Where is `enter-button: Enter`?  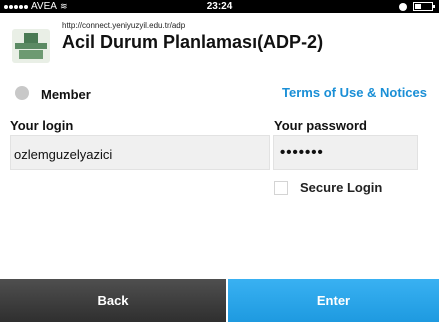
enter-button: Enter is located at coordinates (333, 300).